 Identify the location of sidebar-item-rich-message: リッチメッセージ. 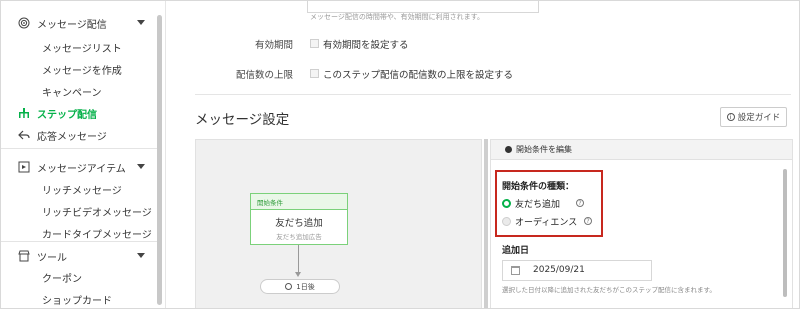
(79, 189).